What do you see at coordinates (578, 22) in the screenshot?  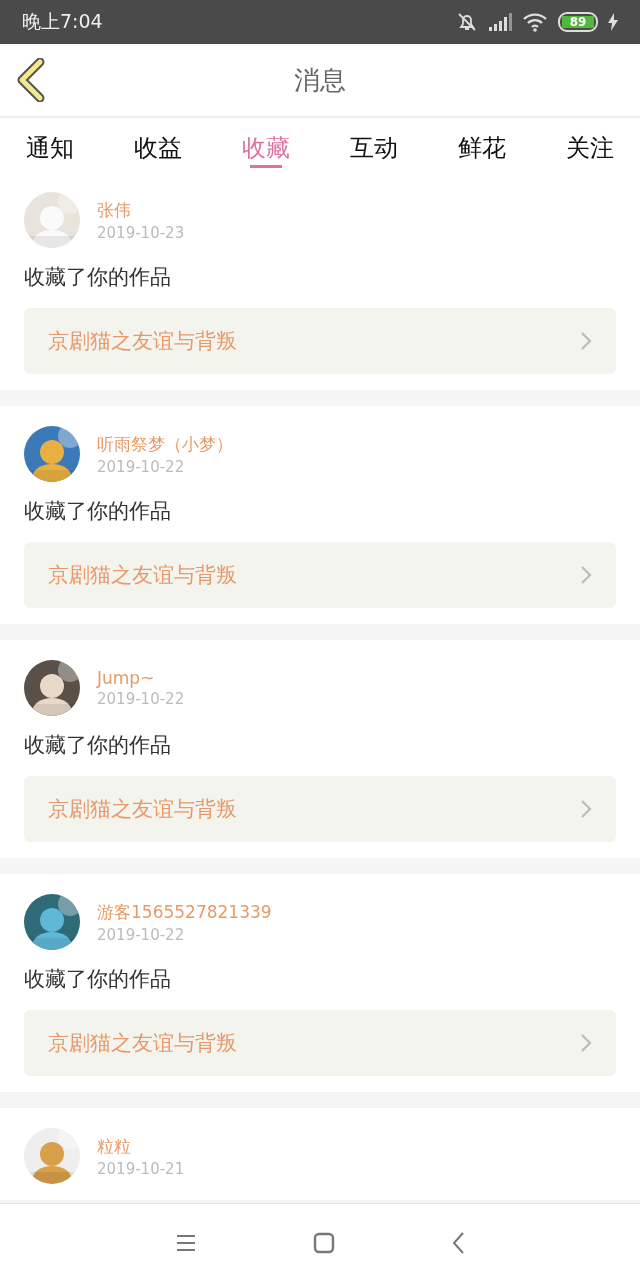 I see `battery-icon: 89` at bounding box center [578, 22].